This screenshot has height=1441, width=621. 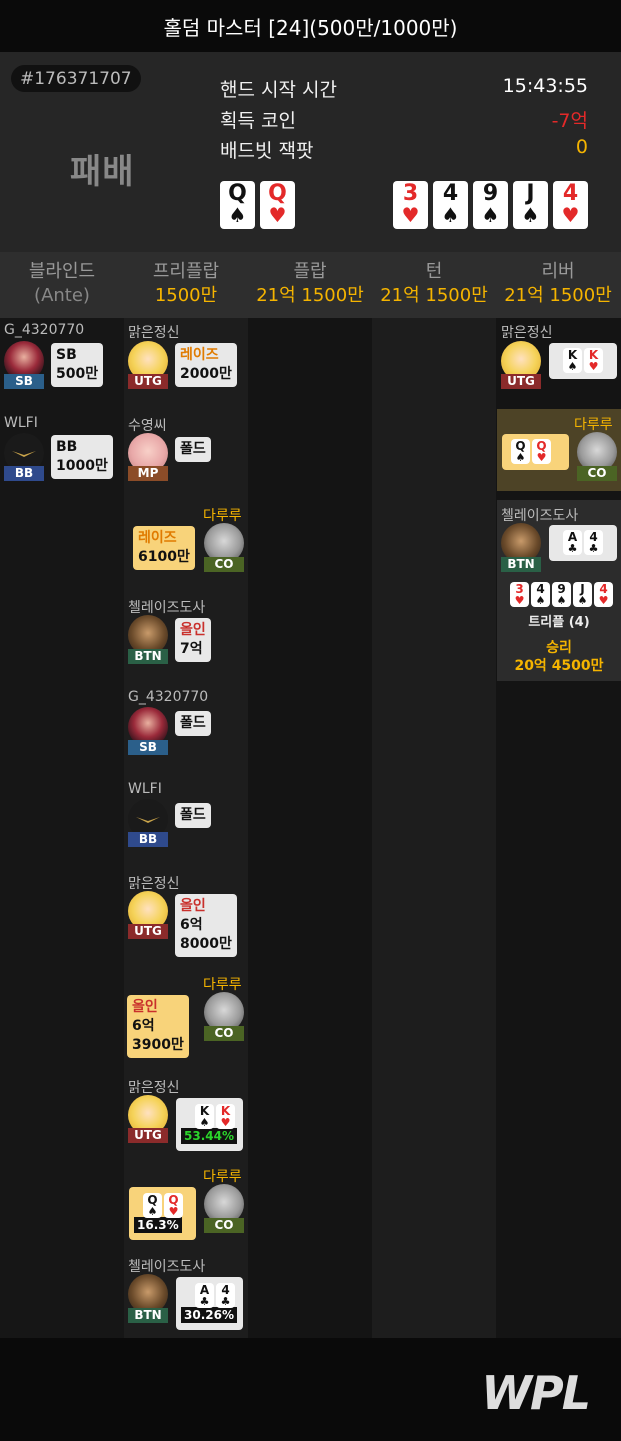 What do you see at coordinates (530, 205) in the screenshot?
I see `board-card-4: J ♠` at bounding box center [530, 205].